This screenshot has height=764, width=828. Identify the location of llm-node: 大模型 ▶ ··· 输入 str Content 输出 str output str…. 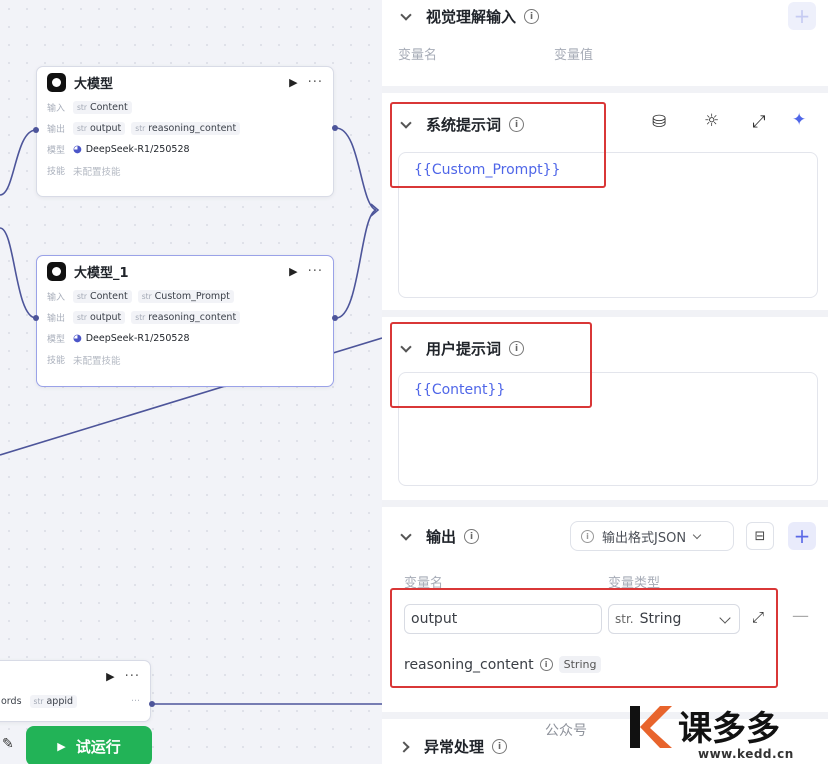
(185, 131).